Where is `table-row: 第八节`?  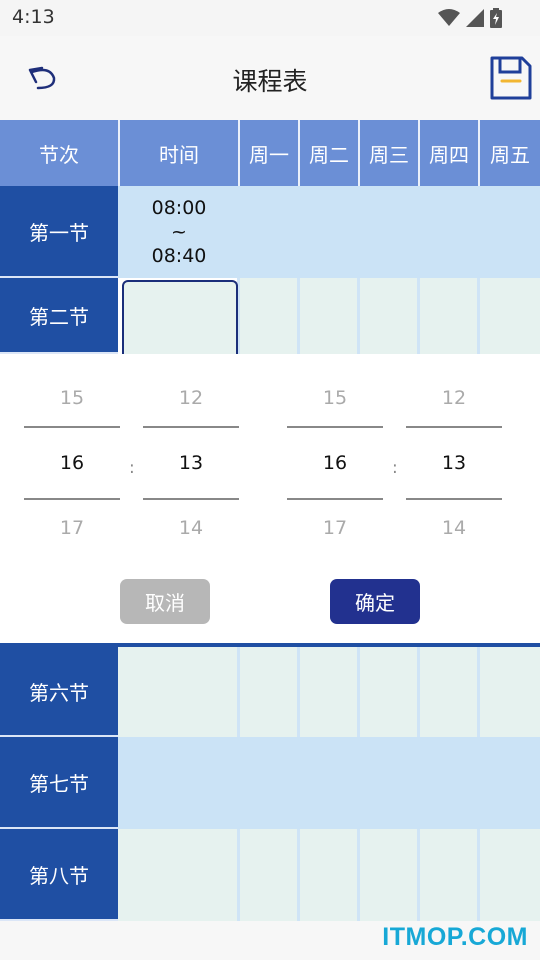
table-row: 第八节 is located at coordinates (270, 875).